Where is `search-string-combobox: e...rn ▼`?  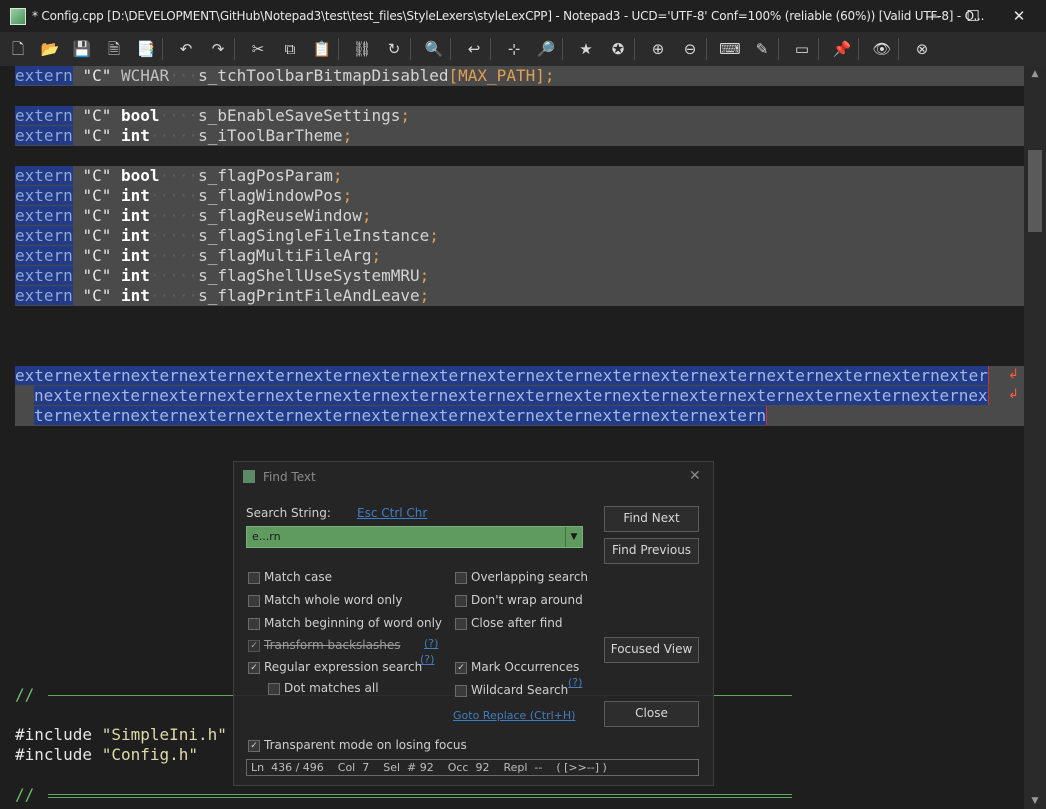 search-string-combobox: e...rn ▼ is located at coordinates (414, 537).